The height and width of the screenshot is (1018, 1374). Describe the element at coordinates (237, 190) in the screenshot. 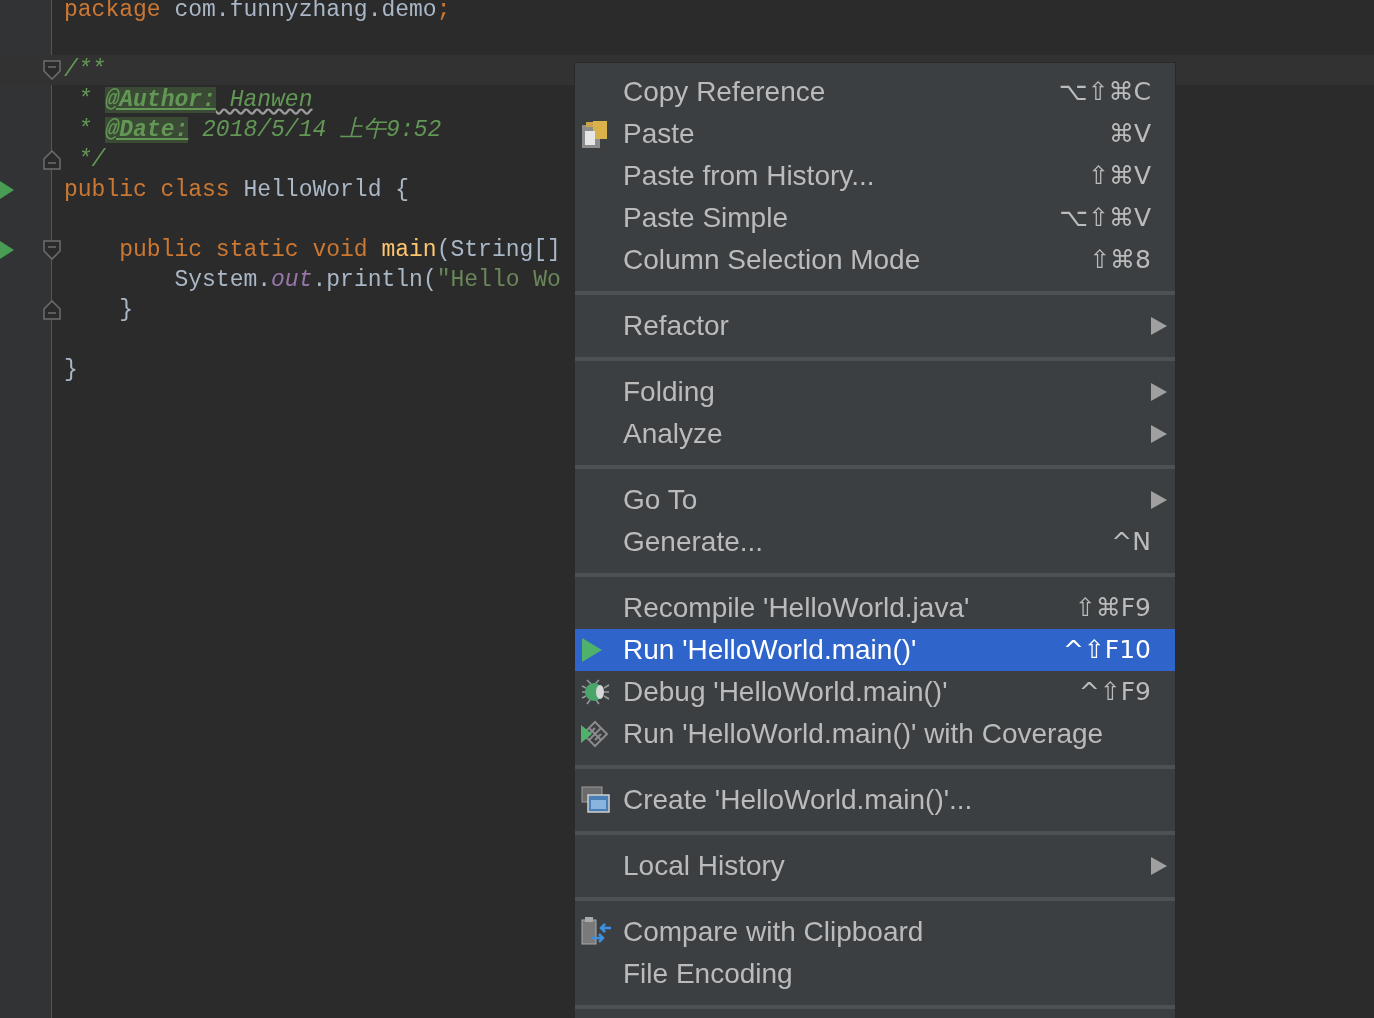

I see `code-line: public class HelloWorld {` at that location.